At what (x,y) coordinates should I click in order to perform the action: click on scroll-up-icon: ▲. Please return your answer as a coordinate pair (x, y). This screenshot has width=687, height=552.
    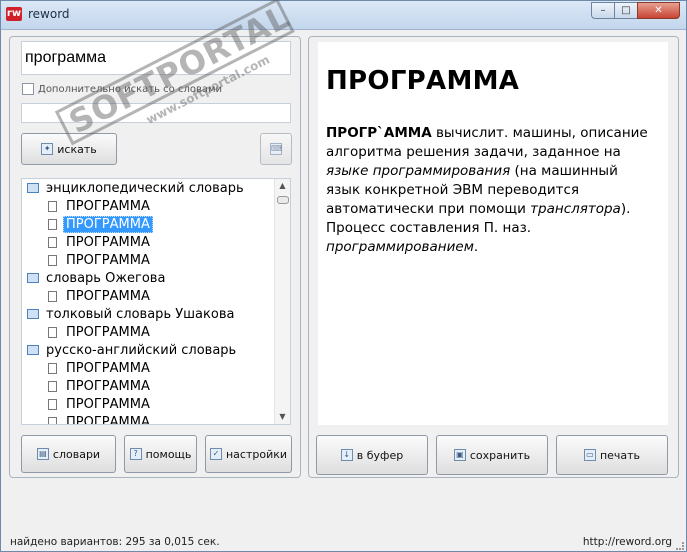
    Looking at the image, I should click on (282, 186).